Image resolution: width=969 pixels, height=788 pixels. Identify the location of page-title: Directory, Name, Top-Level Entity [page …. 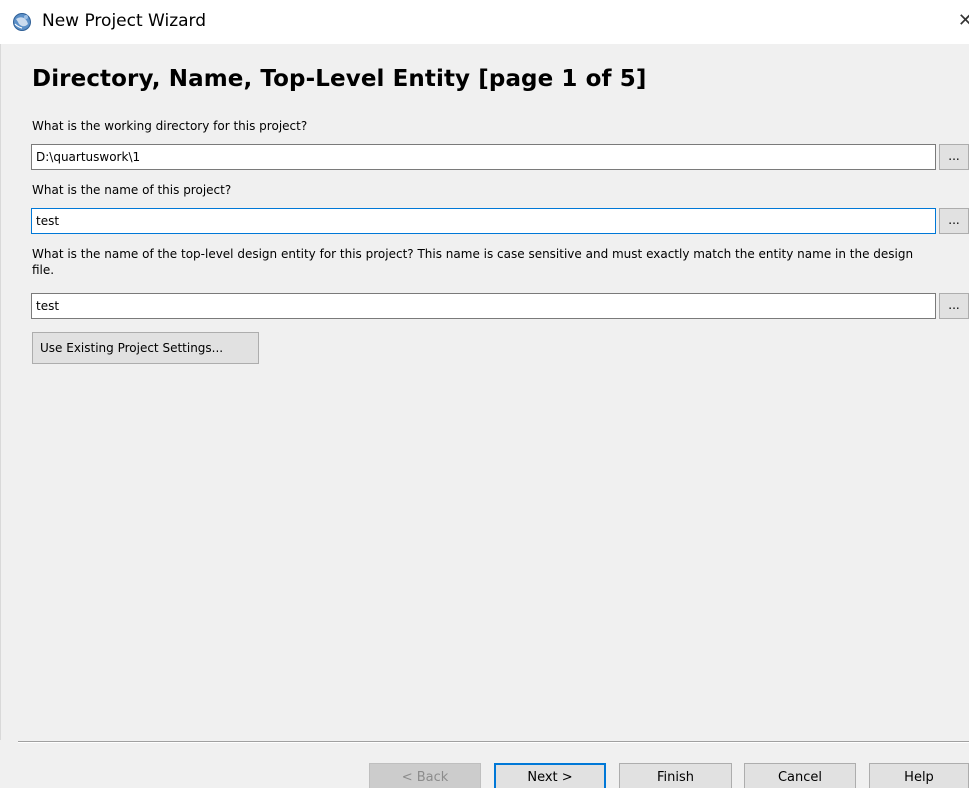
(339, 79).